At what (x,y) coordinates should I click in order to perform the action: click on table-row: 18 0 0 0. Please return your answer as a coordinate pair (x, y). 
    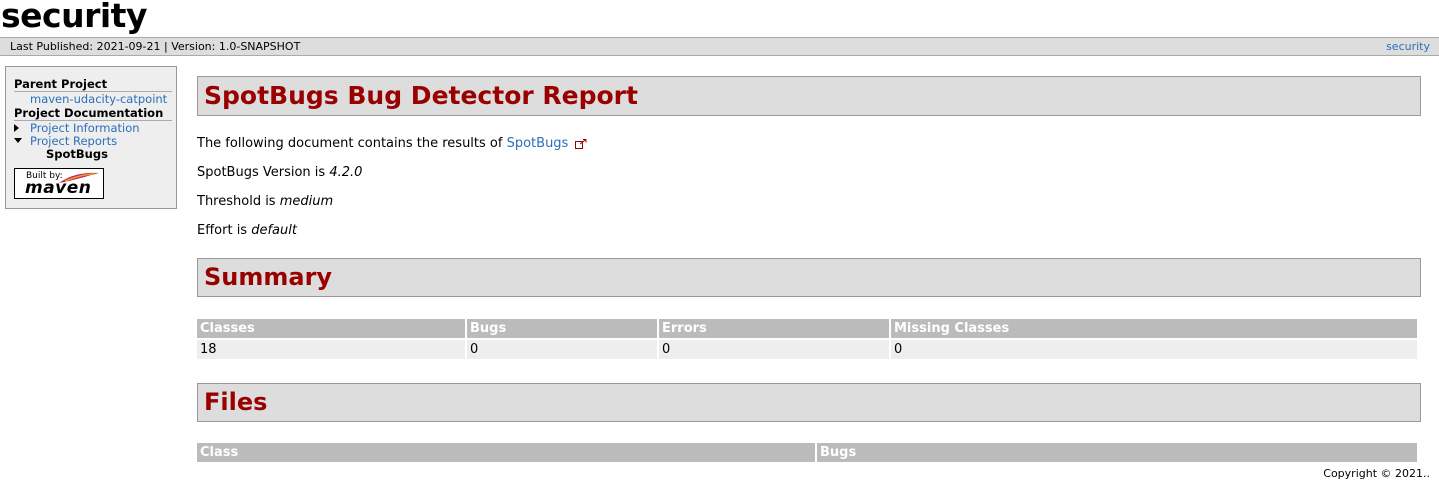
    Looking at the image, I should click on (807, 349).